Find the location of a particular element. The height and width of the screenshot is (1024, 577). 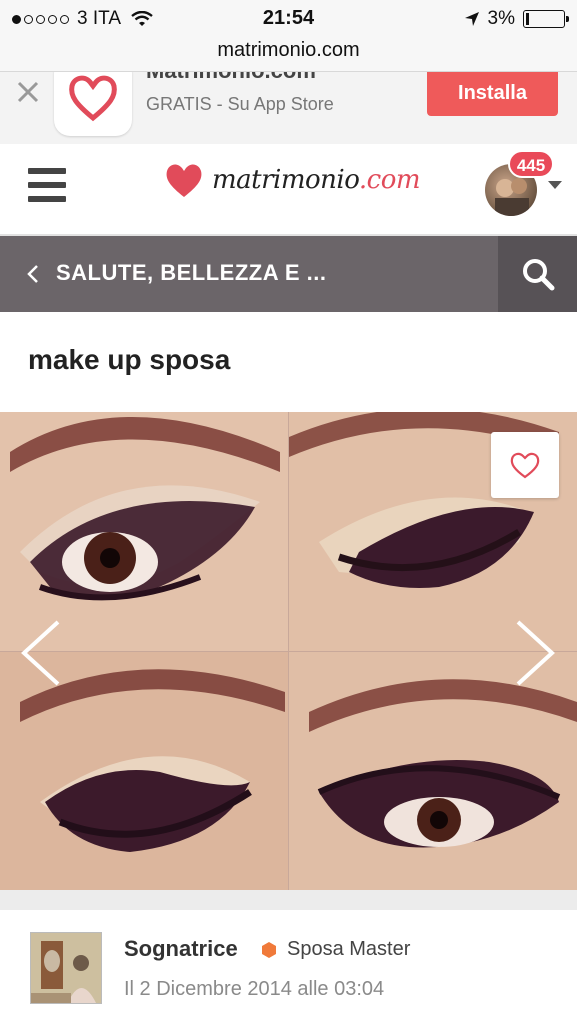

author-name: Sognatrice is located at coordinates (181, 949).